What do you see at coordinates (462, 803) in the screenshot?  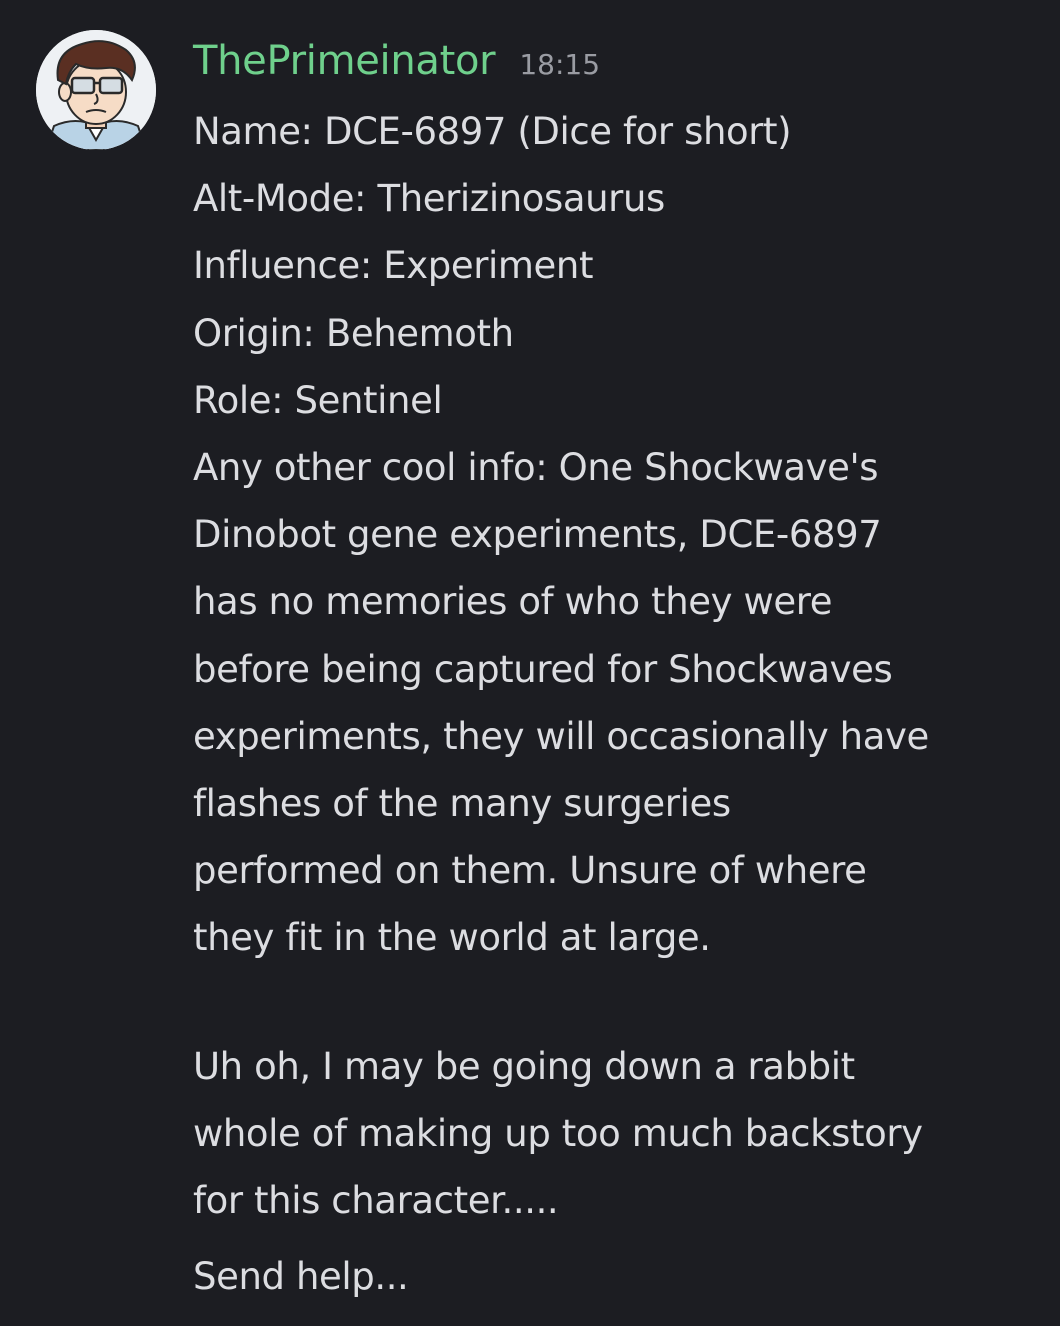 I see `message-line: flashes of the many surgeries` at bounding box center [462, 803].